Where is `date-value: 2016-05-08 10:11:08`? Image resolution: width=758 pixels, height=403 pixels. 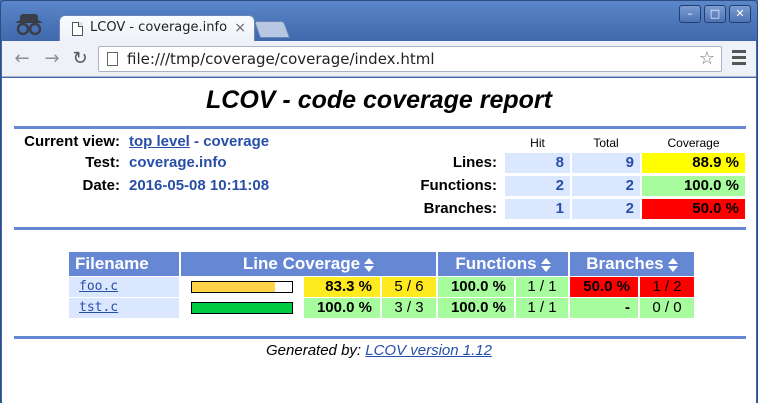
date-value: 2016-05-08 10:11:08 is located at coordinates (199, 185).